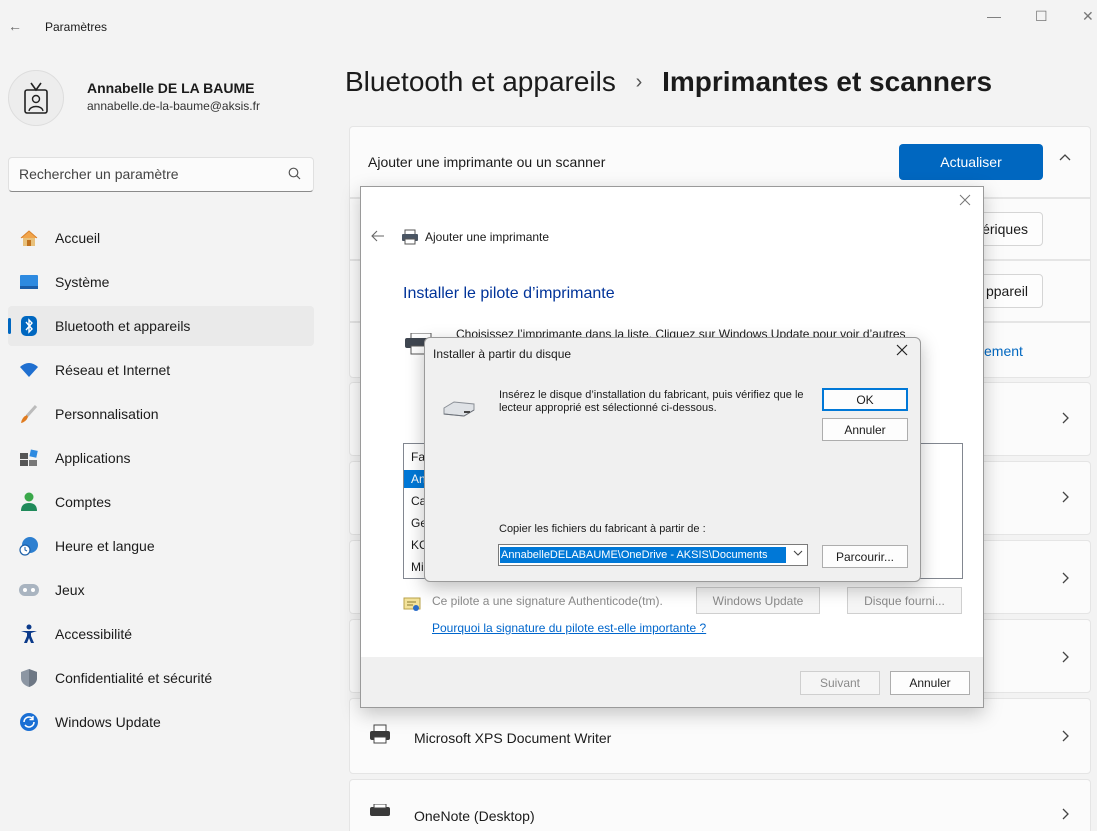 This screenshot has height=831, width=1097. What do you see at coordinates (672, 682) in the screenshot?
I see `dialog-footer: Suivant Annuler` at bounding box center [672, 682].